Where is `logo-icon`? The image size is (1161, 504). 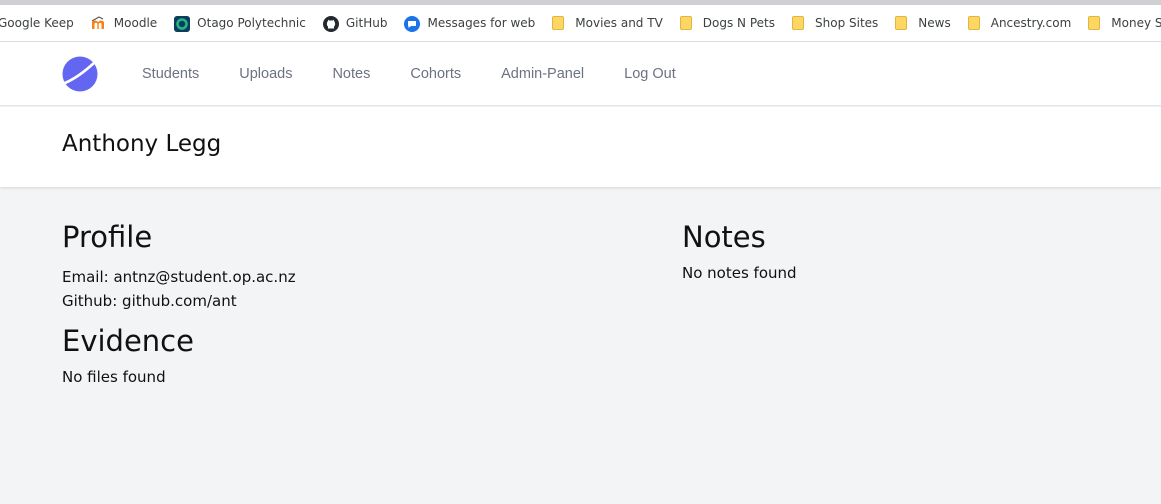
logo-icon is located at coordinates (80, 74).